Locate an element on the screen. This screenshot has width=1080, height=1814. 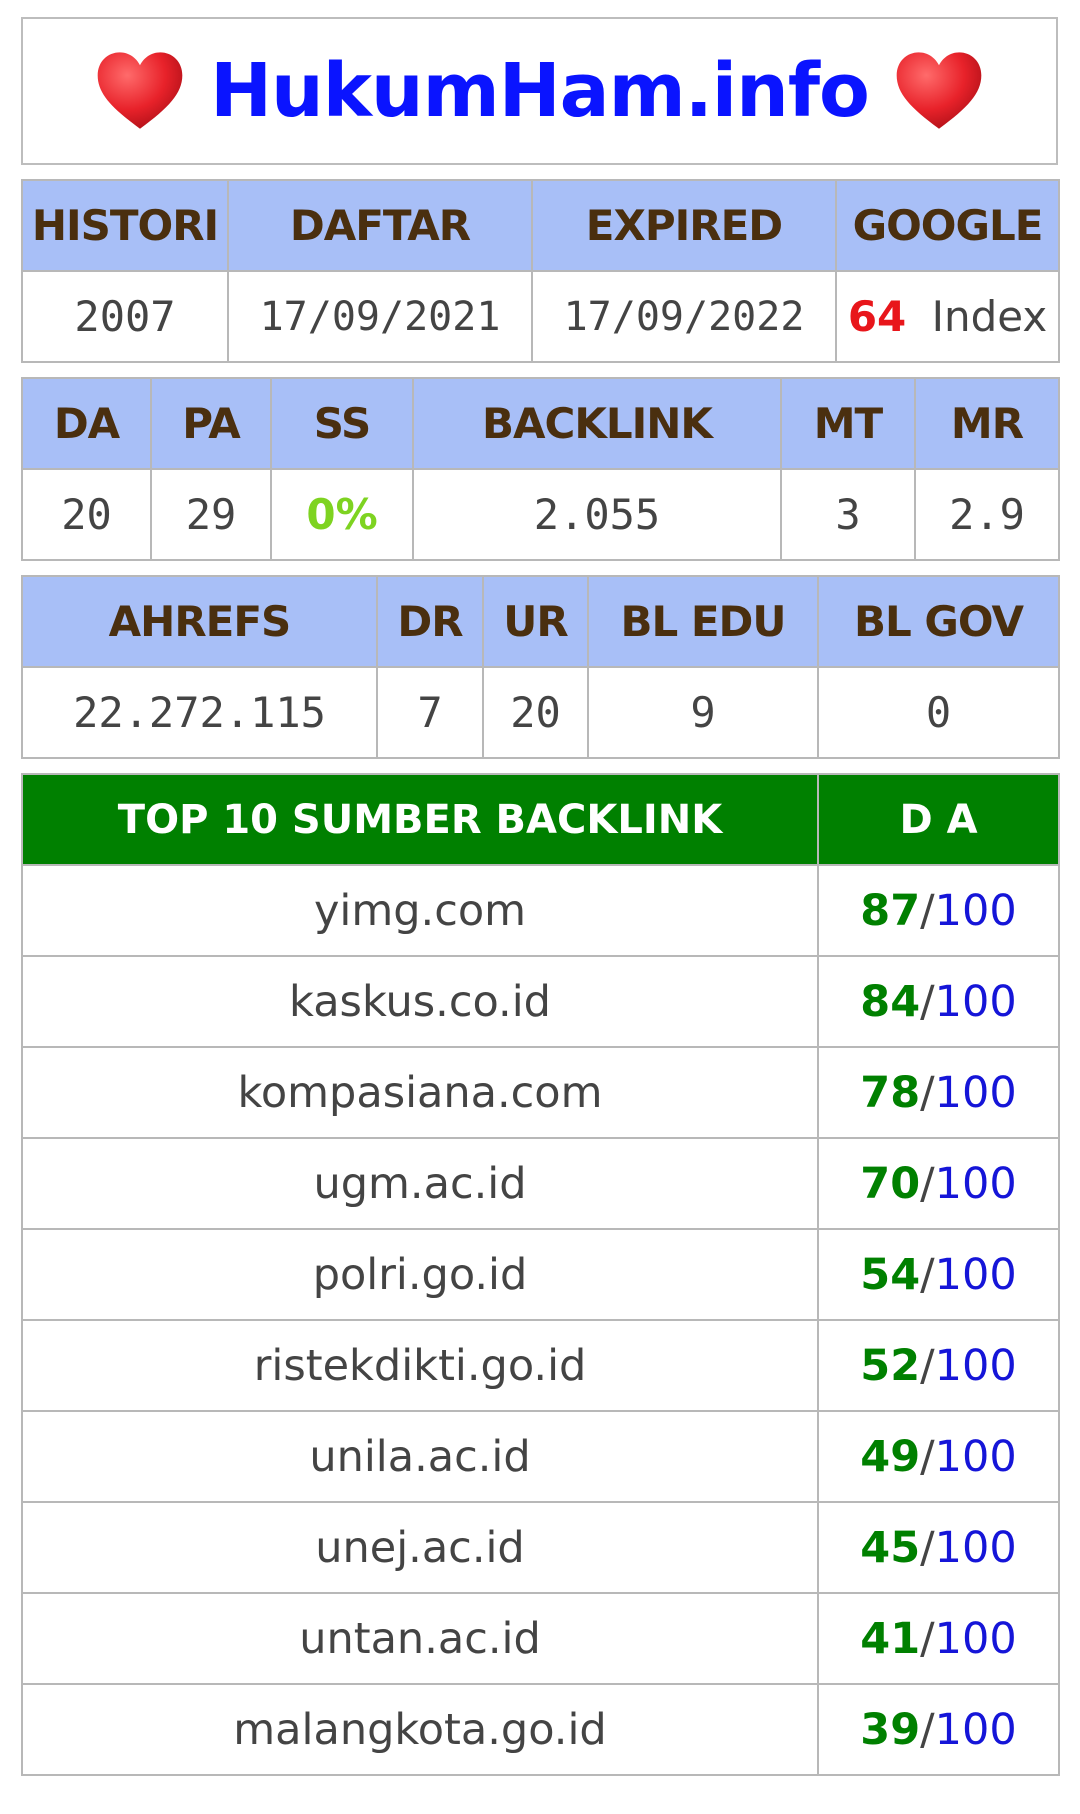
da-score-value: 45 is located at coordinates (890, 1547).